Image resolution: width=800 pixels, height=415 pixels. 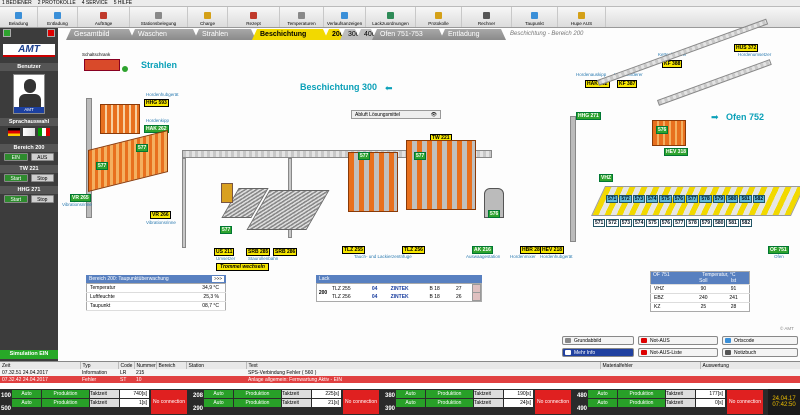 What do you see at coordinates (399, 296) in the screenshot?
I see `lack-cell-name: ZINTEK` at bounding box center [399, 296].